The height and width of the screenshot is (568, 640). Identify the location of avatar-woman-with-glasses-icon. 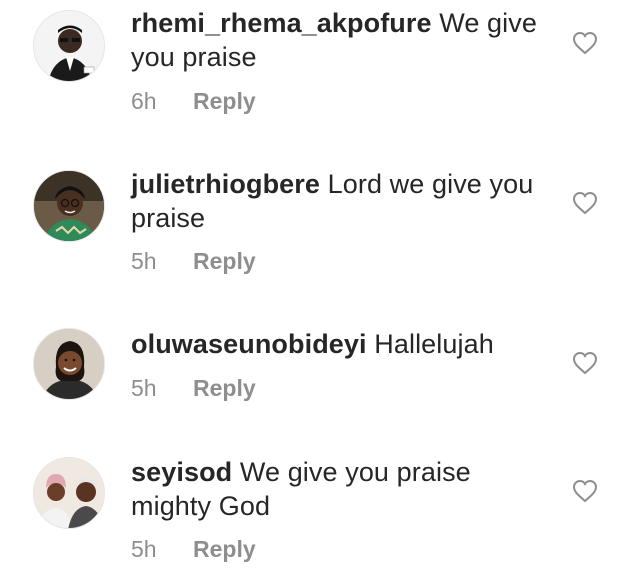
(69, 206).